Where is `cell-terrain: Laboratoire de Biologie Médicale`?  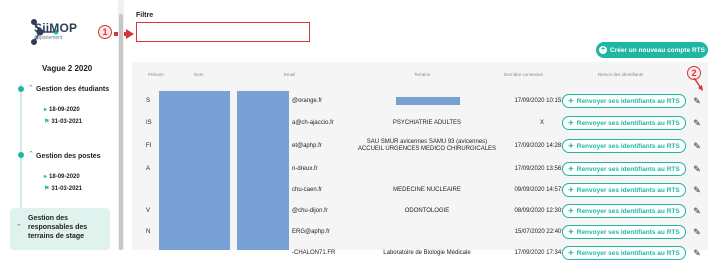
cell-terrain: Laboratoire de Biologie Médicale is located at coordinates (427, 252).